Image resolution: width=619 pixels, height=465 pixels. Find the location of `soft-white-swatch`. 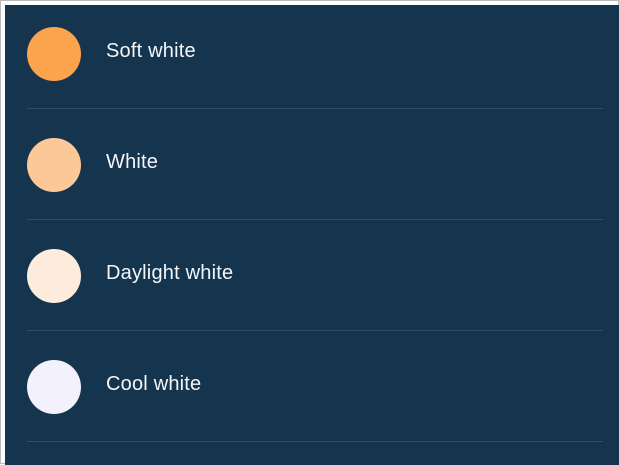

soft-white-swatch is located at coordinates (54, 54).